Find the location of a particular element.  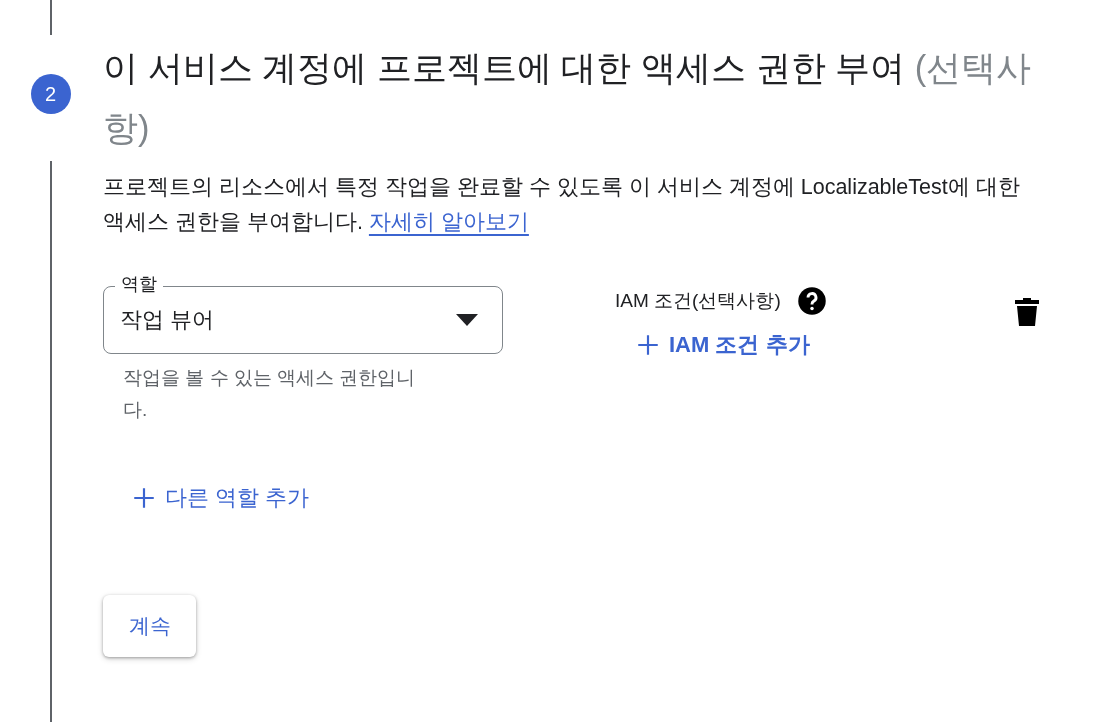

delete-icon is located at coordinates (1027, 312).